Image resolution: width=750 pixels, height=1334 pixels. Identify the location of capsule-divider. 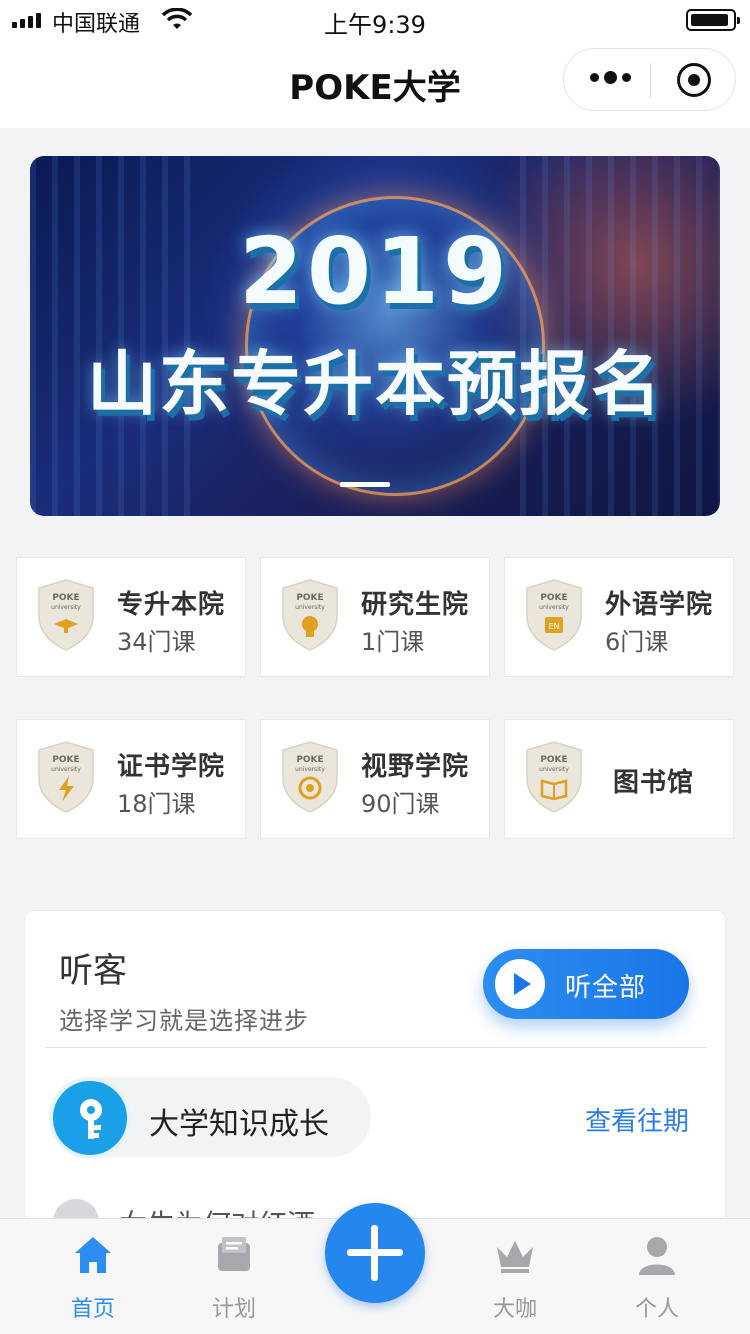
(650, 80).